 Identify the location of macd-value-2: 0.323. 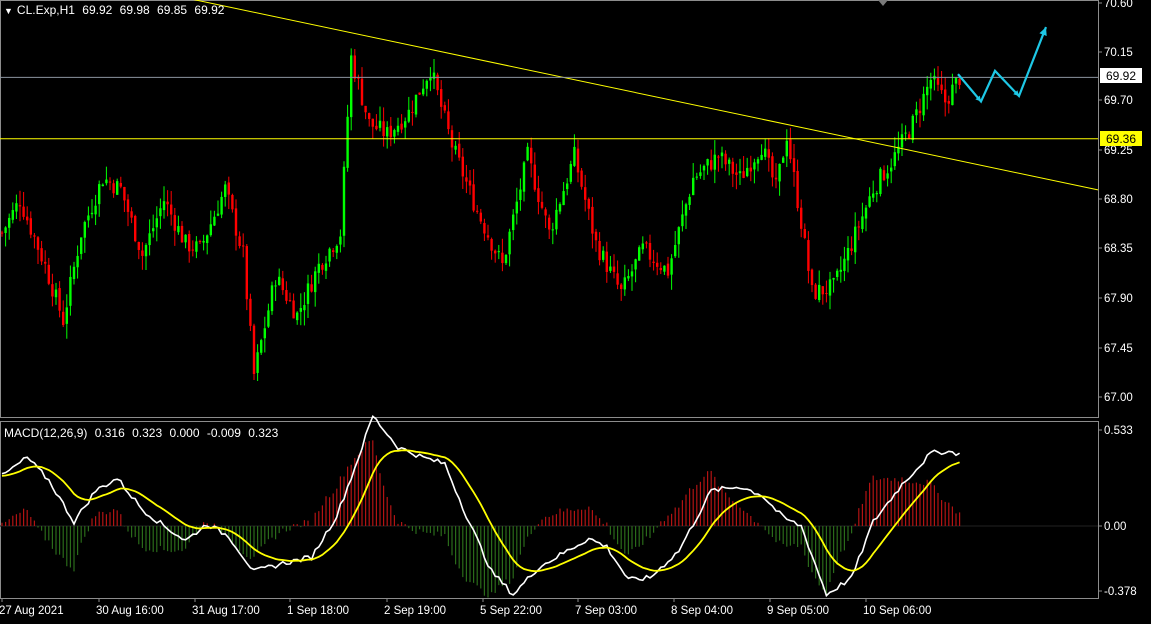
(147, 433).